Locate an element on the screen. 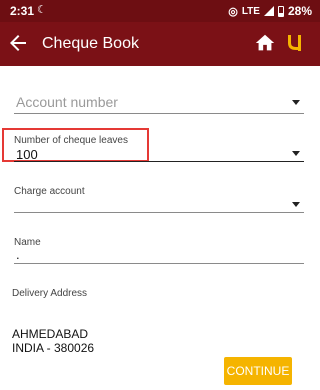 This screenshot has height=390, width=320. status-bar: 2:31 ☾ ◎ LTE 28% is located at coordinates (160, 11).